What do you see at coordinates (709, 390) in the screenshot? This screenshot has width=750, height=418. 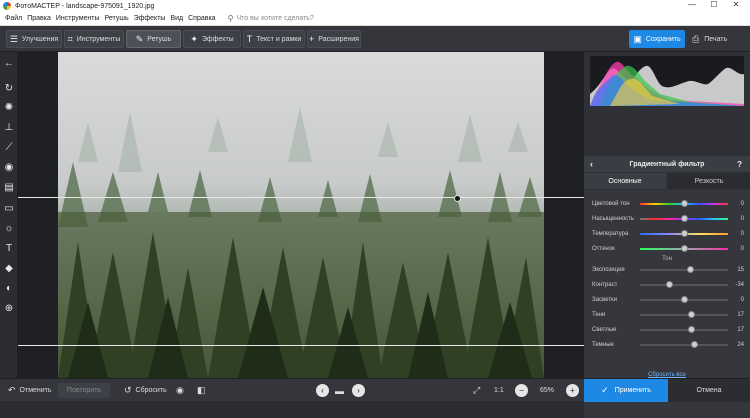 I see `cancel-button: Отмена` at bounding box center [709, 390].